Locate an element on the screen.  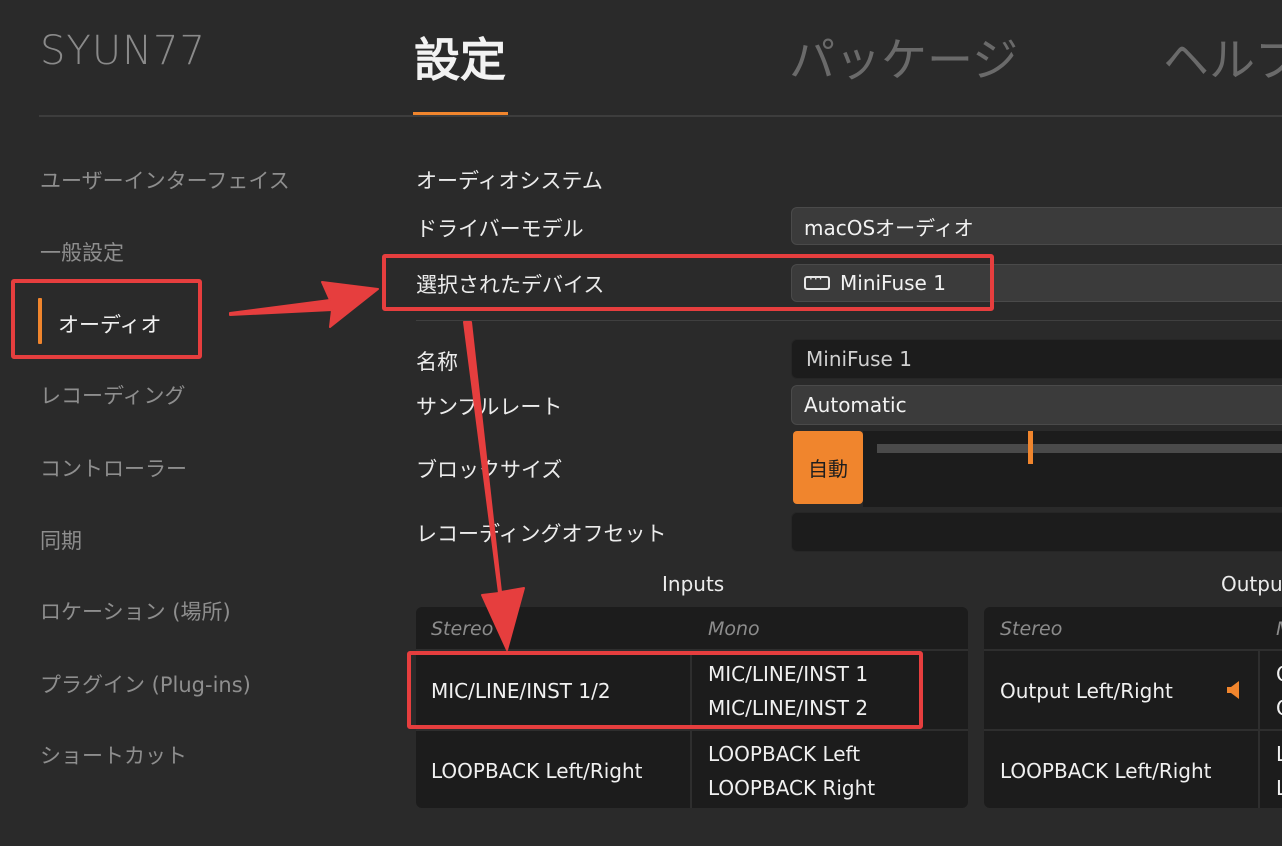
arrow-to-input is located at coordinates (494, 486).